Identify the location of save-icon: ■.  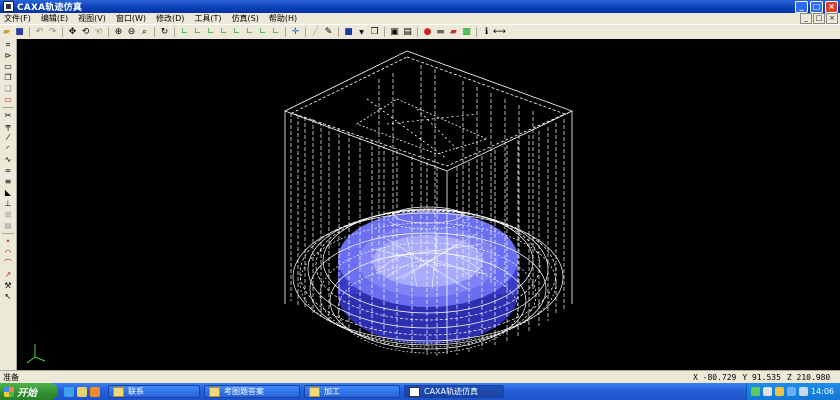
(19, 32).